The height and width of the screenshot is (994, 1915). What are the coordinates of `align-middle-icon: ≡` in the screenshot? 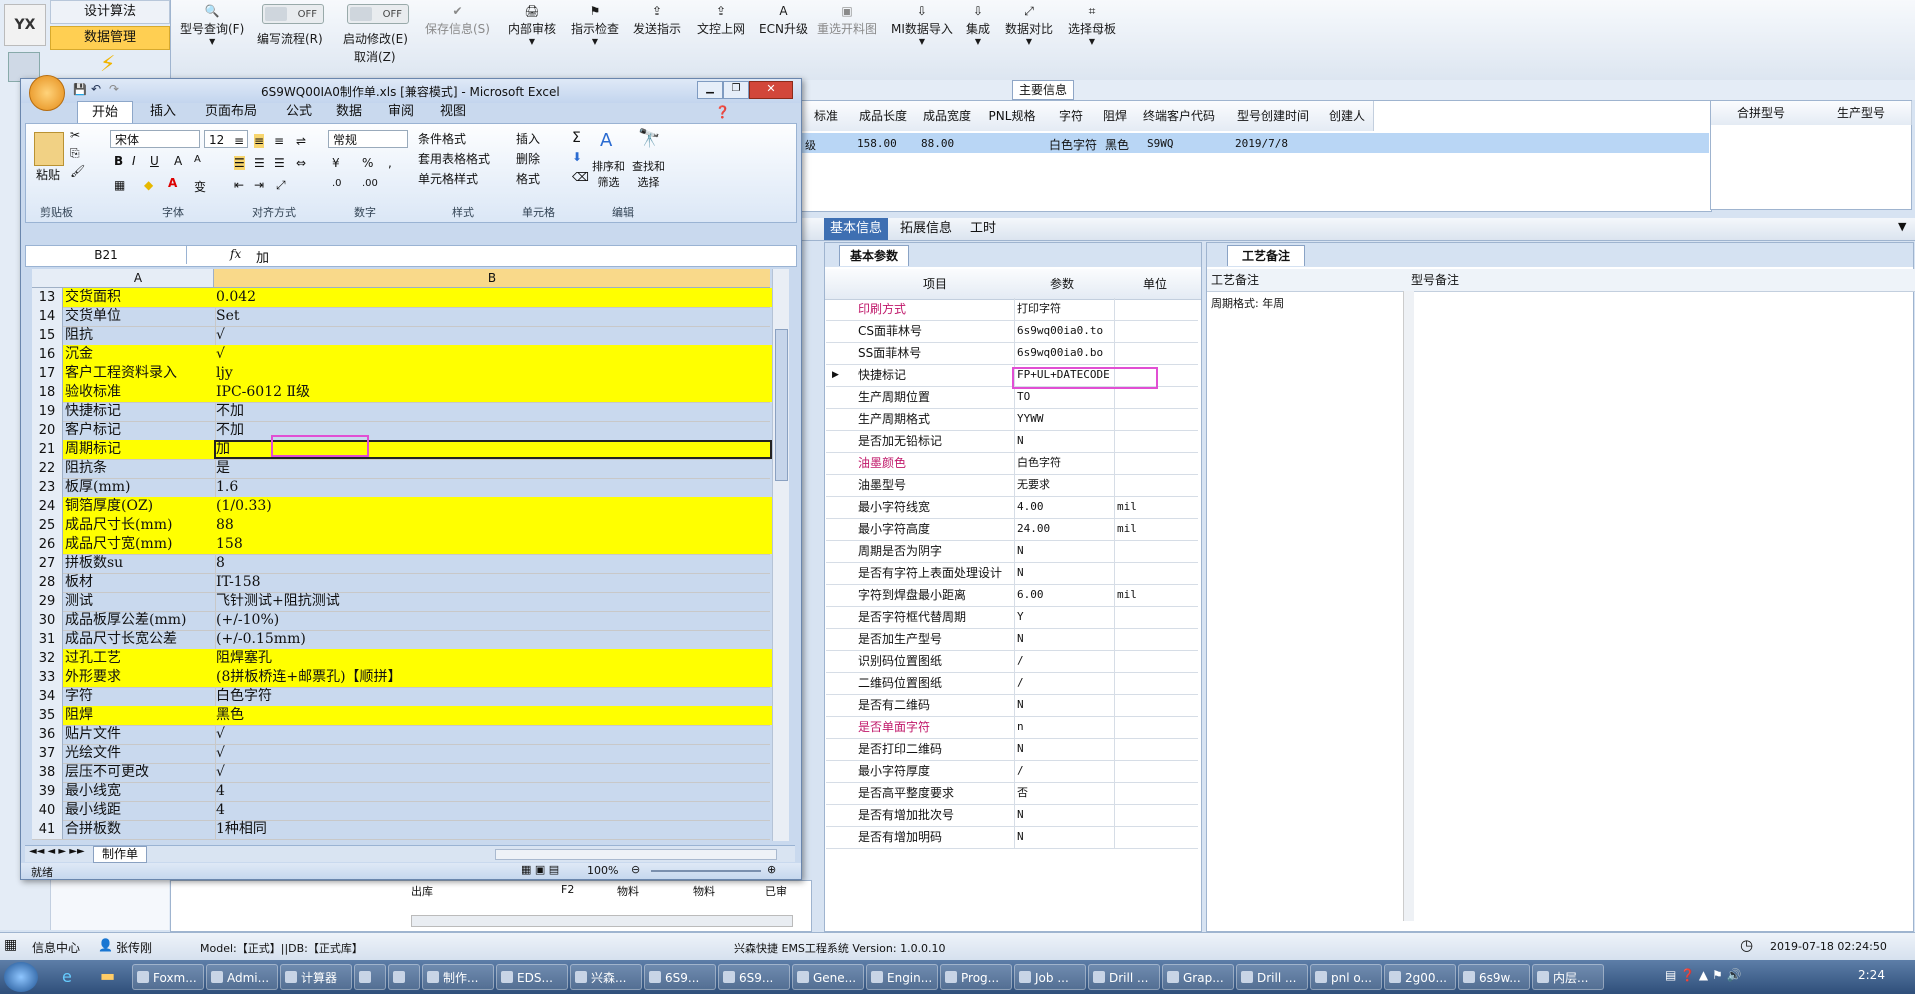 It's located at (259, 141).